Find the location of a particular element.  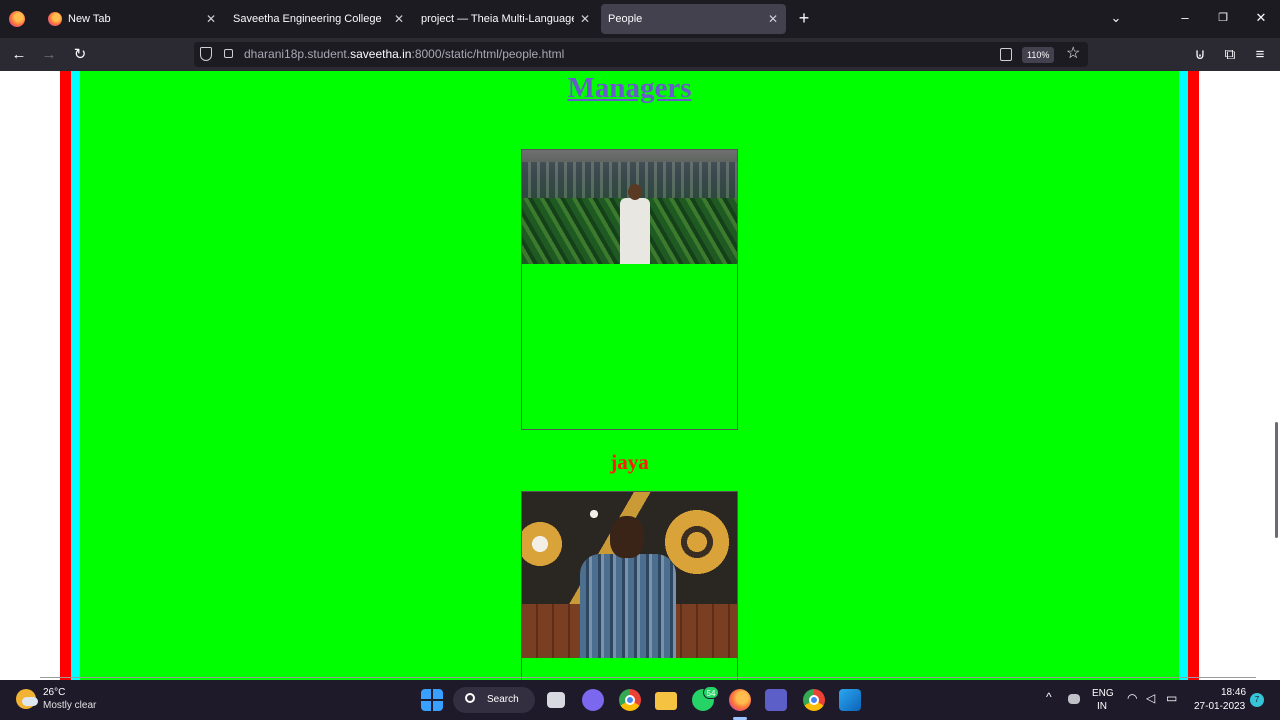

input-region: IN is located at coordinates (1102, 706).